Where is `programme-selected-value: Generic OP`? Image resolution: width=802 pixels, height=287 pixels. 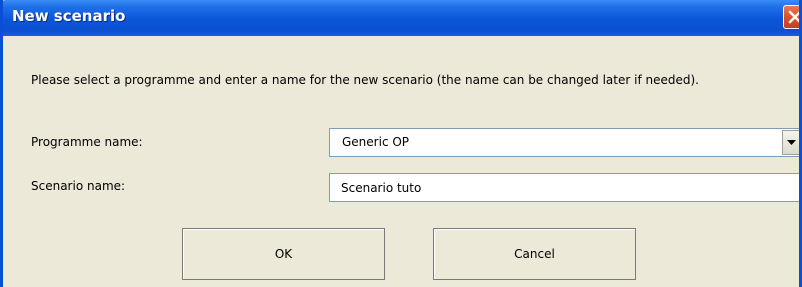 programme-selected-value: Generic OP is located at coordinates (376, 142).